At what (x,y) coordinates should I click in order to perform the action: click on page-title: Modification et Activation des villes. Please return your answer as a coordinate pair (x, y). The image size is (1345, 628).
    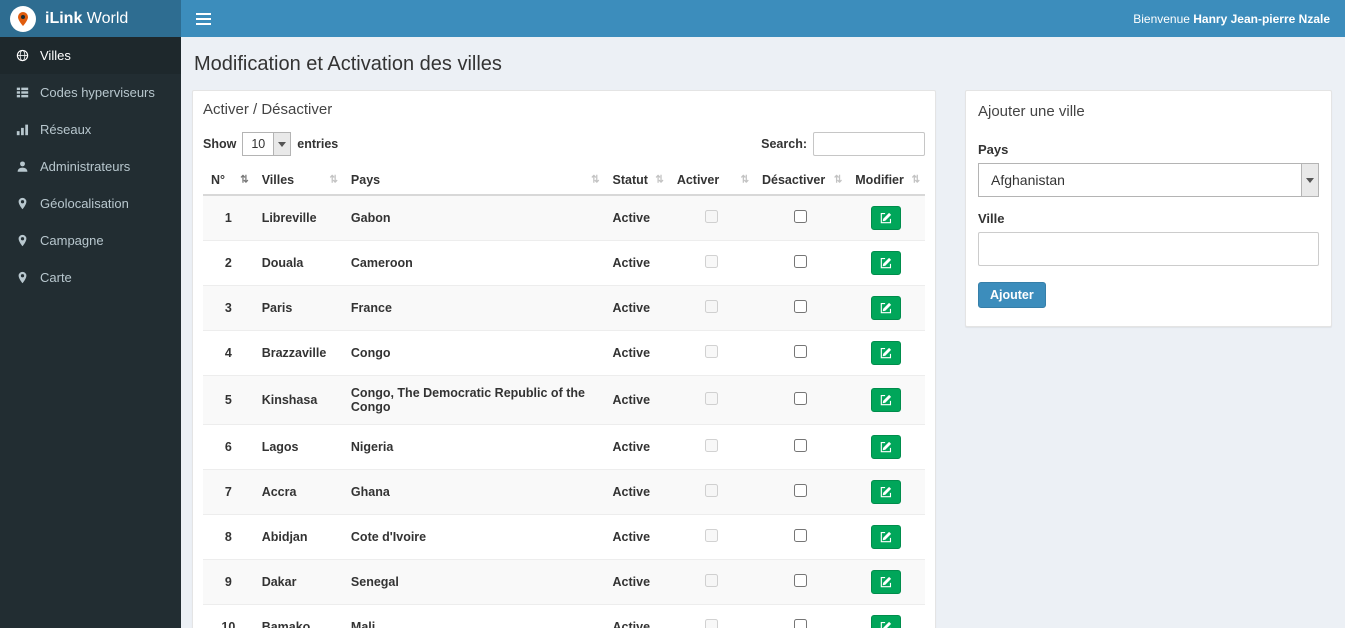
    Looking at the image, I should click on (348, 64).